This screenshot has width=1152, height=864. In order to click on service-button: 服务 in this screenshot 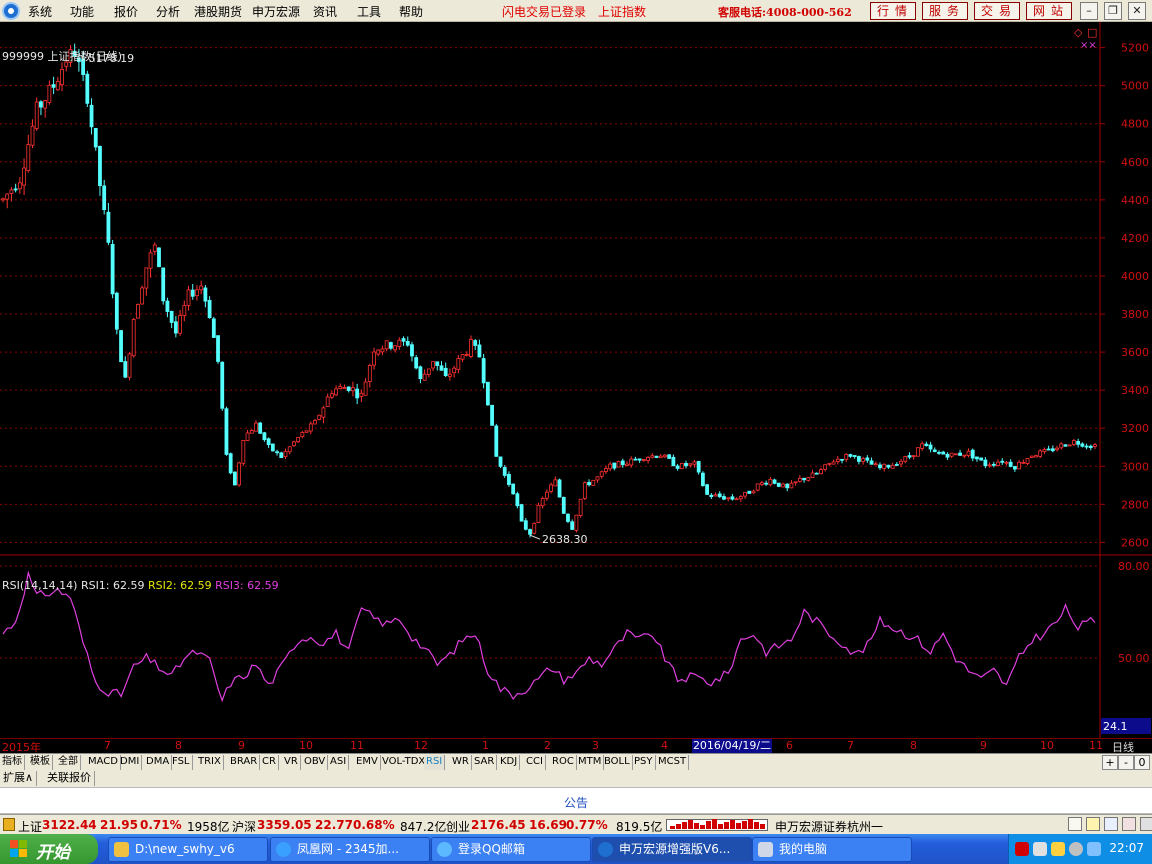, I will do `click(945, 11)`.